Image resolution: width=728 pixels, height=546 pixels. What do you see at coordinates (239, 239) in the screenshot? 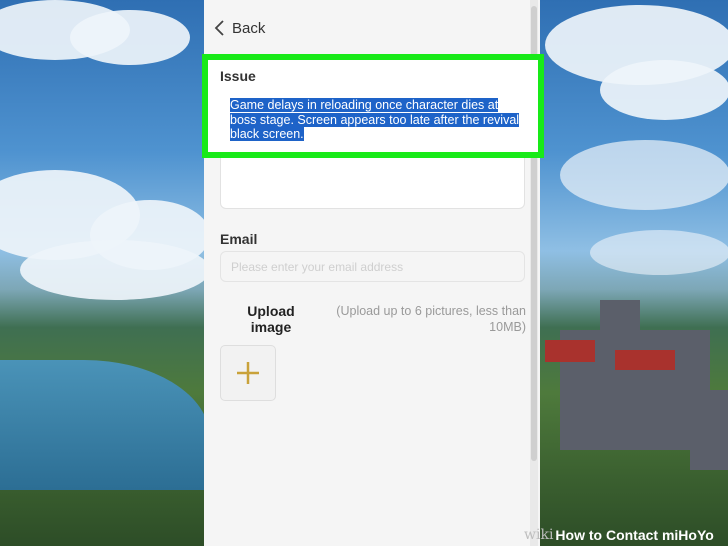
I see `email-label: Email` at bounding box center [239, 239].